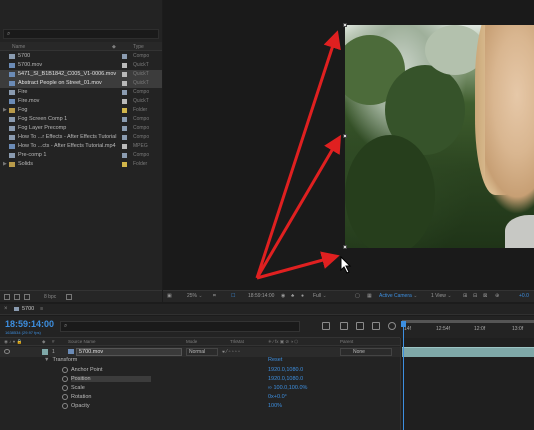 This screenshot has height=430, width=534. I want to click on source-name-header: Source Name, so click(82, 341).